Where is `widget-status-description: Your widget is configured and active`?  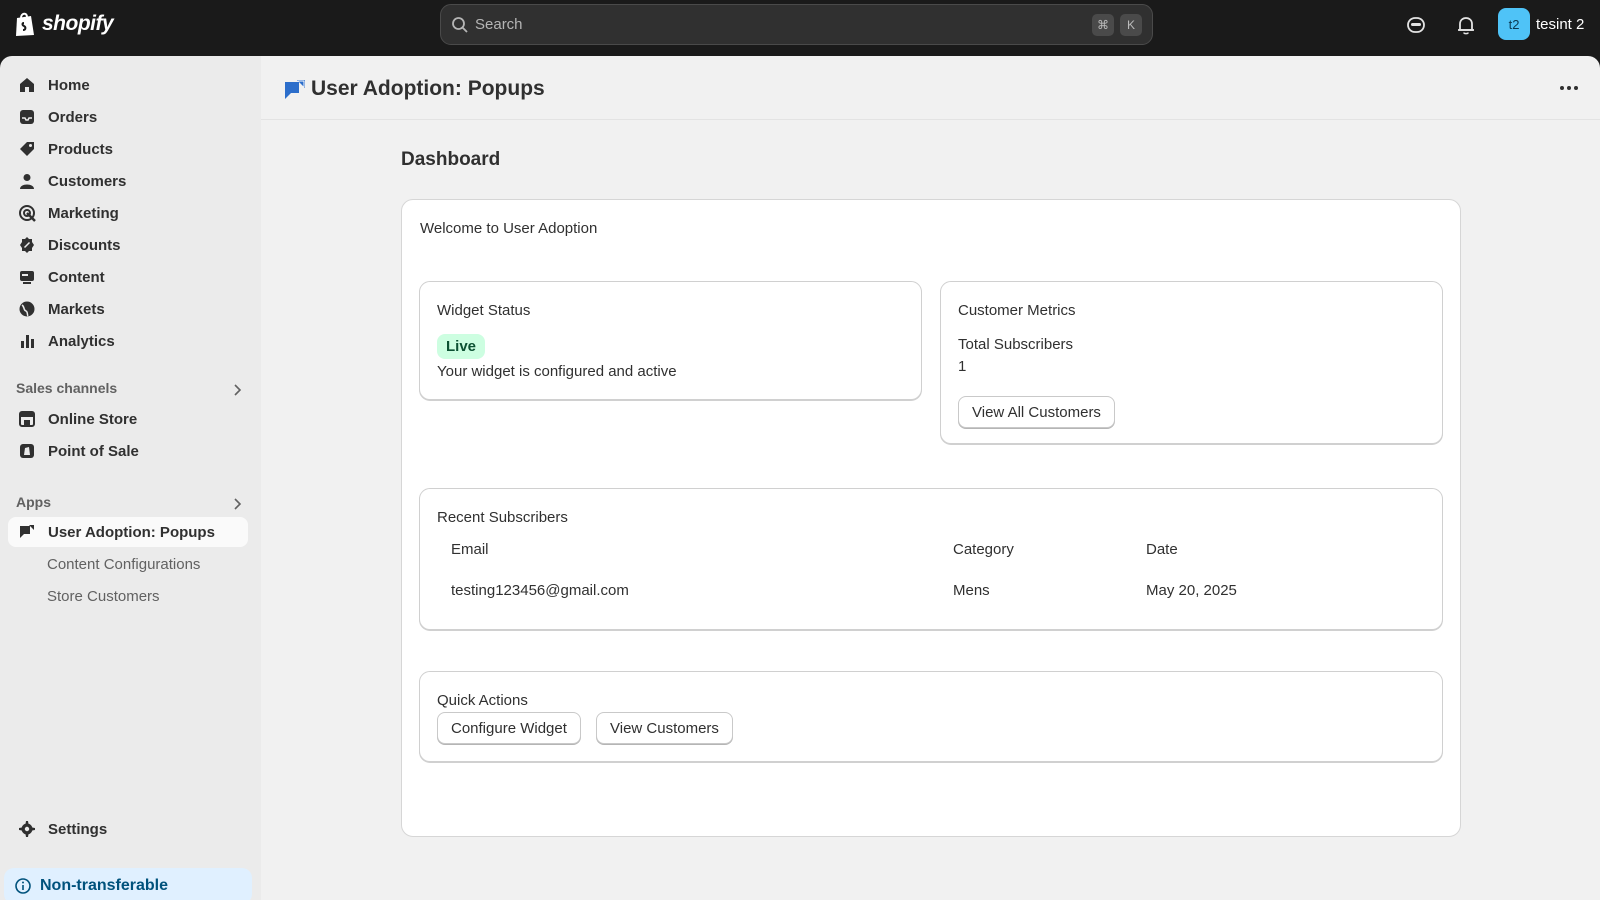 widget-status-description: Your widget is configured and active is located at coordinates (557, 371).